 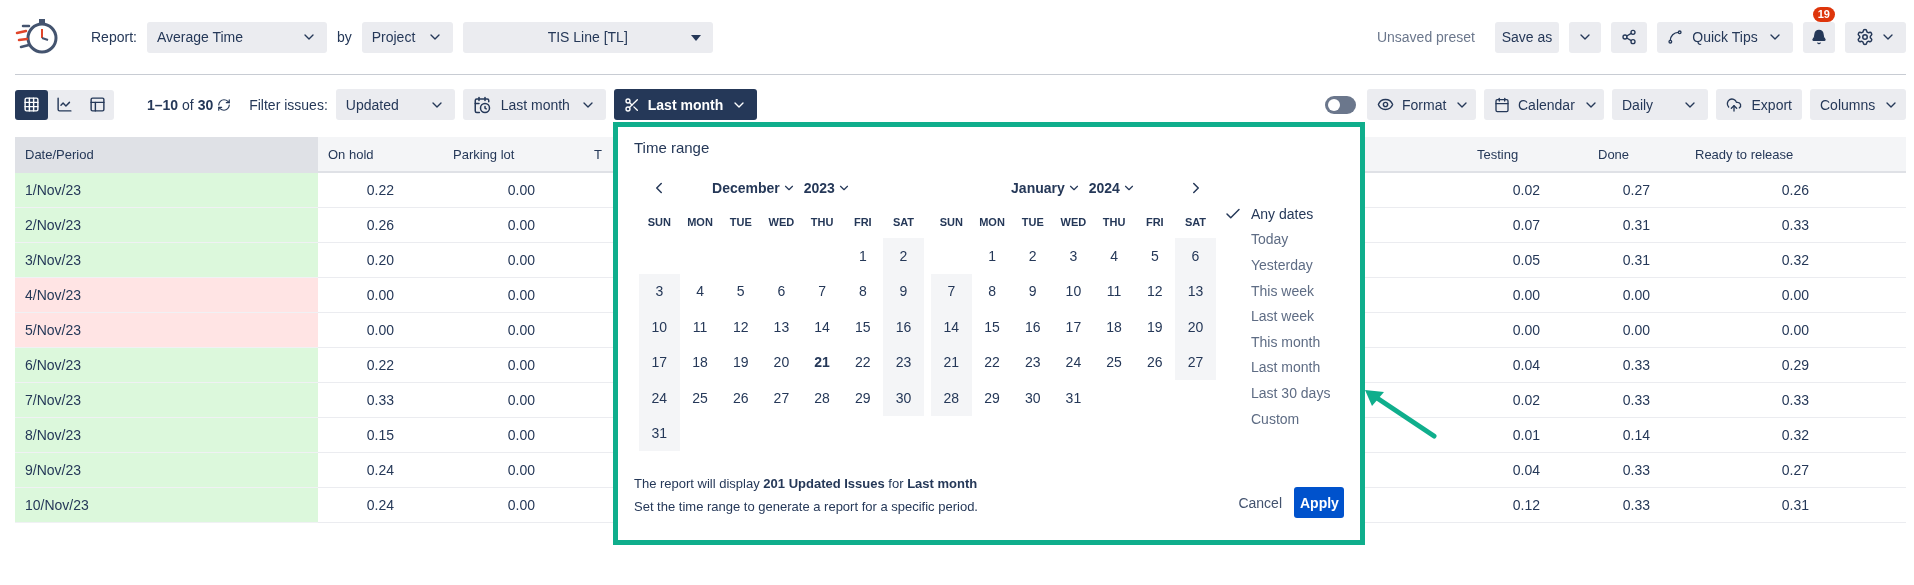 What do you see at coordinates (1759, 104) in the screenshot?
I see `export-button: Export` at bounding box center [1759, 104].